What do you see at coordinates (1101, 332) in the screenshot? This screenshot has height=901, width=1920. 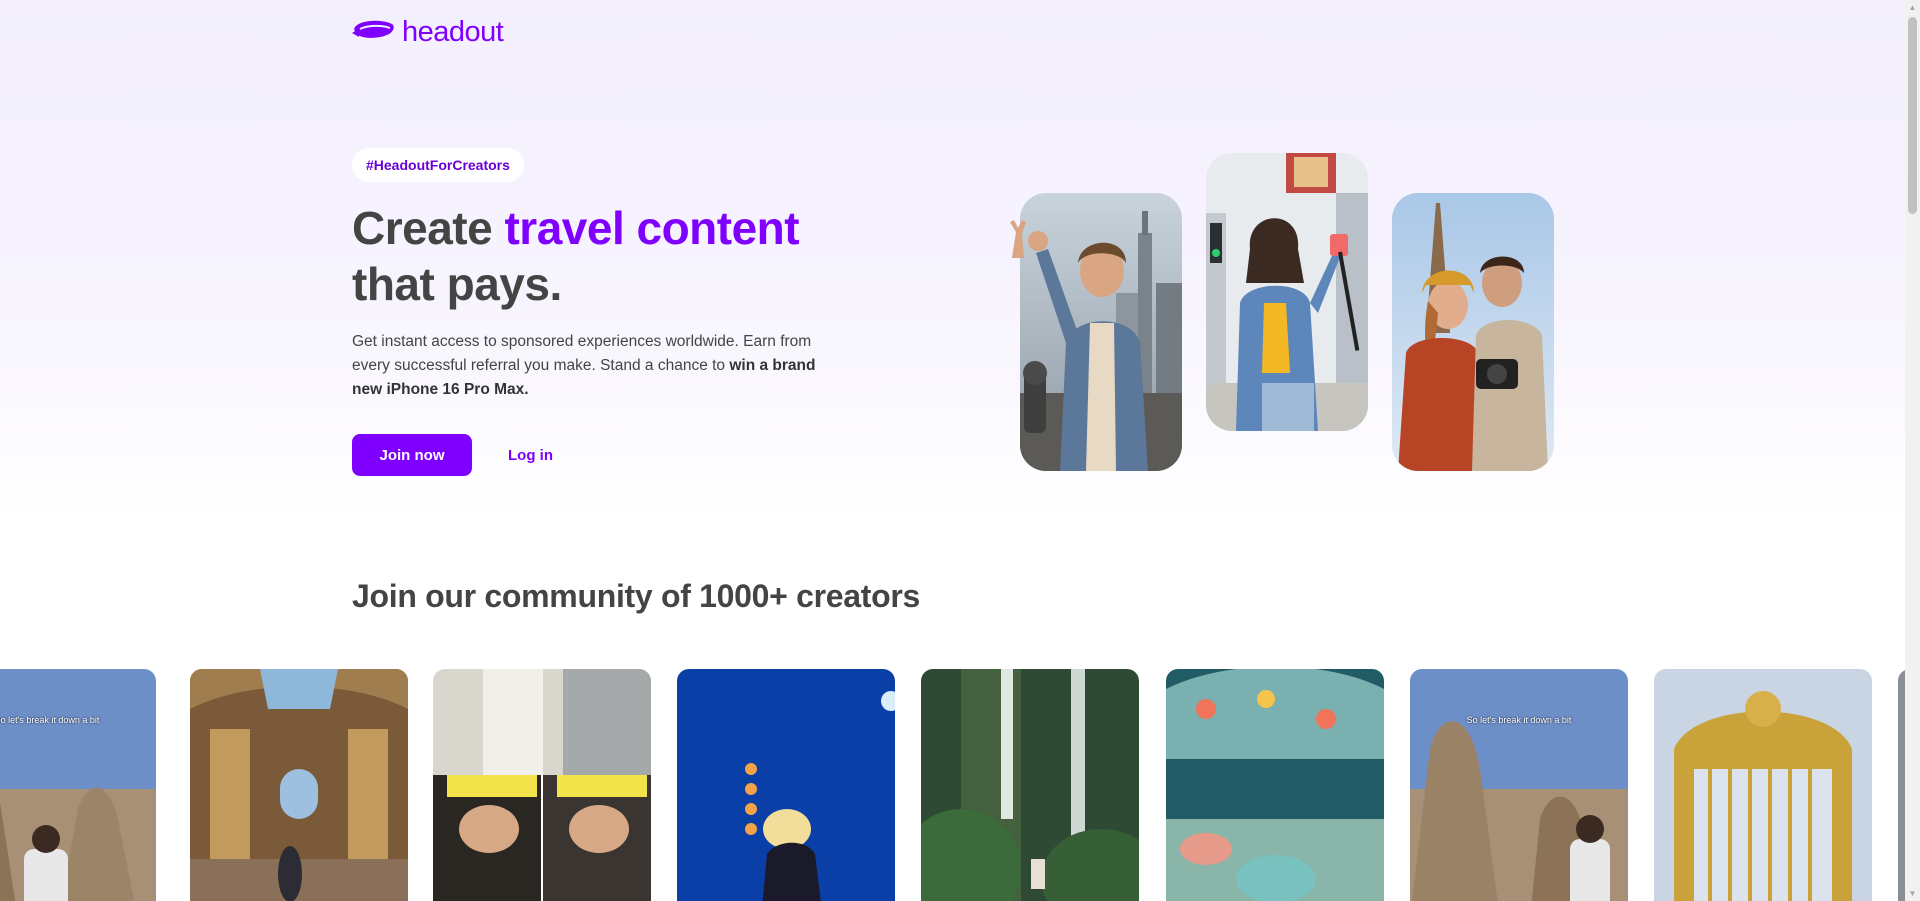 I see `creator-photo-city` at bounding box center [1101, 332].